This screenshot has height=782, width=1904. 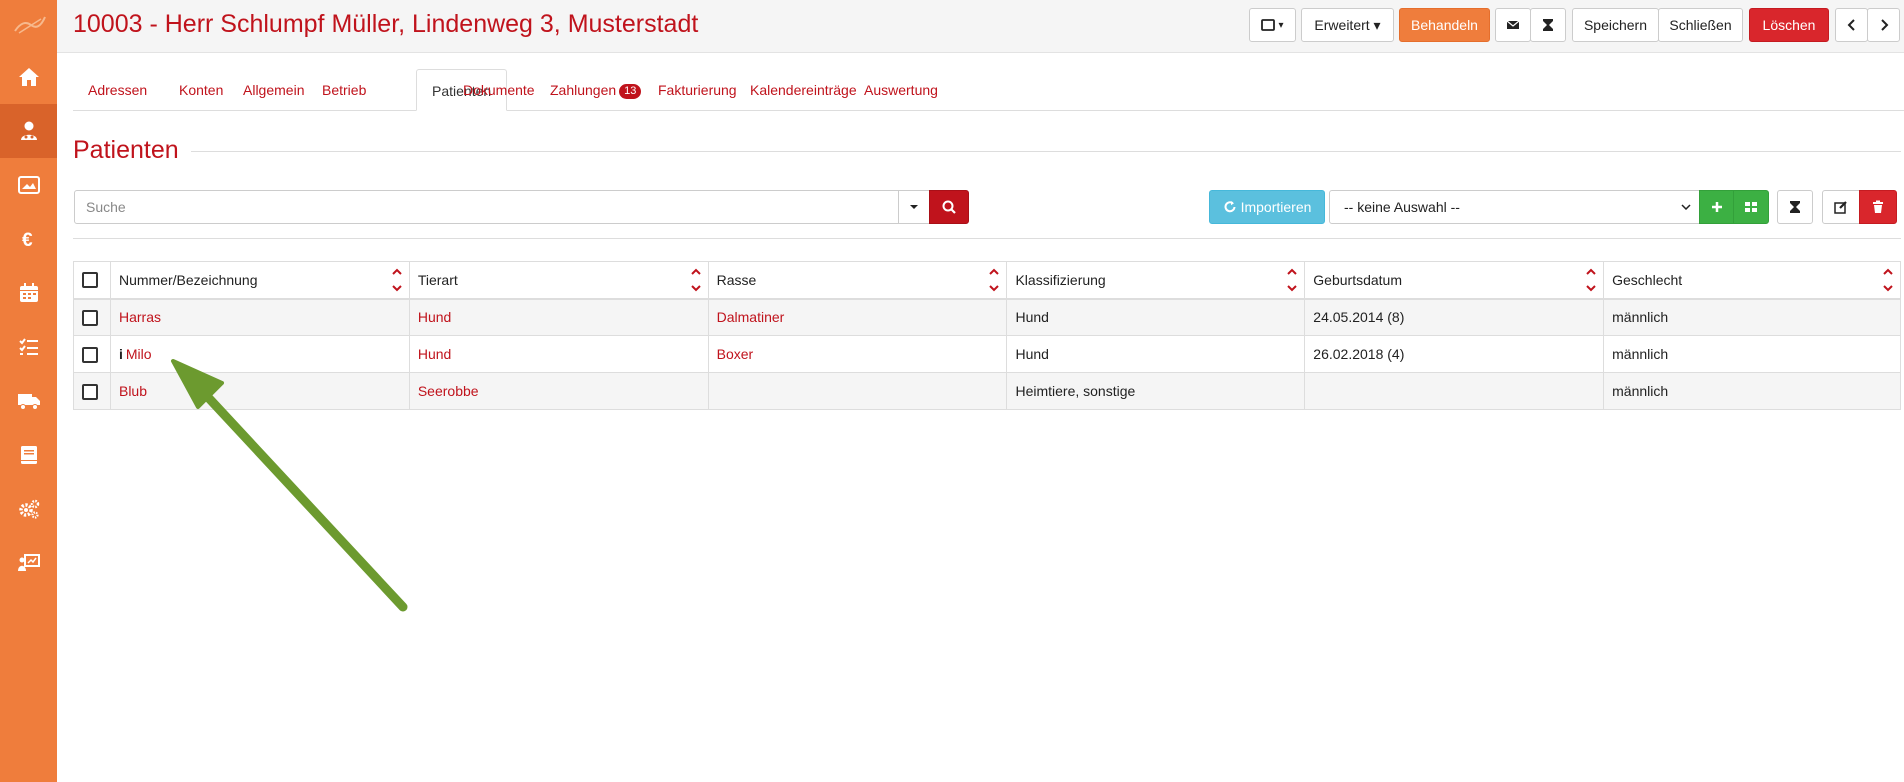 I want to click on search-input, so click(x=486, y=207).